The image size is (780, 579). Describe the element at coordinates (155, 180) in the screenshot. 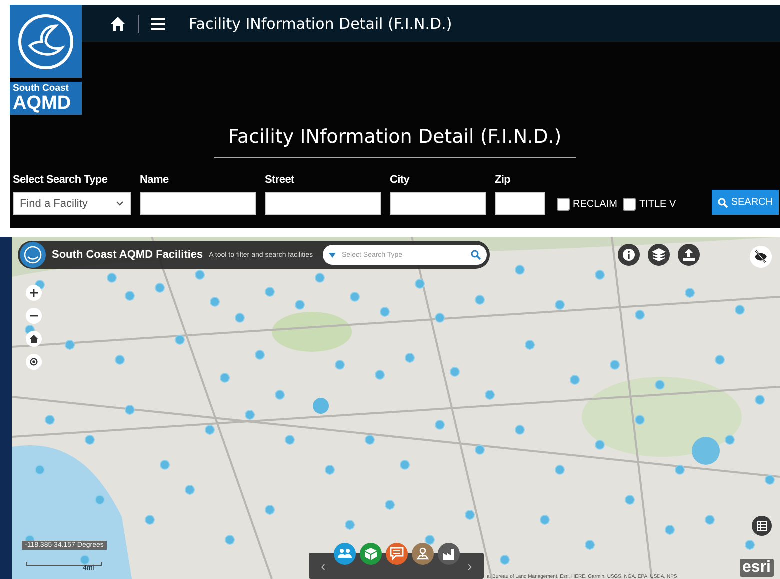

I see `field-label: Name` at that location.